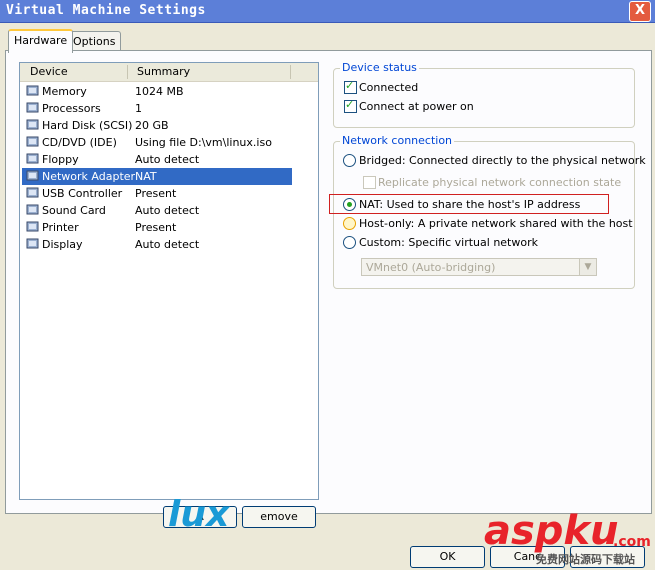 The image size is (655, 570). I want to click on device-name: CD/DVD (IDE), so click(79, 142).